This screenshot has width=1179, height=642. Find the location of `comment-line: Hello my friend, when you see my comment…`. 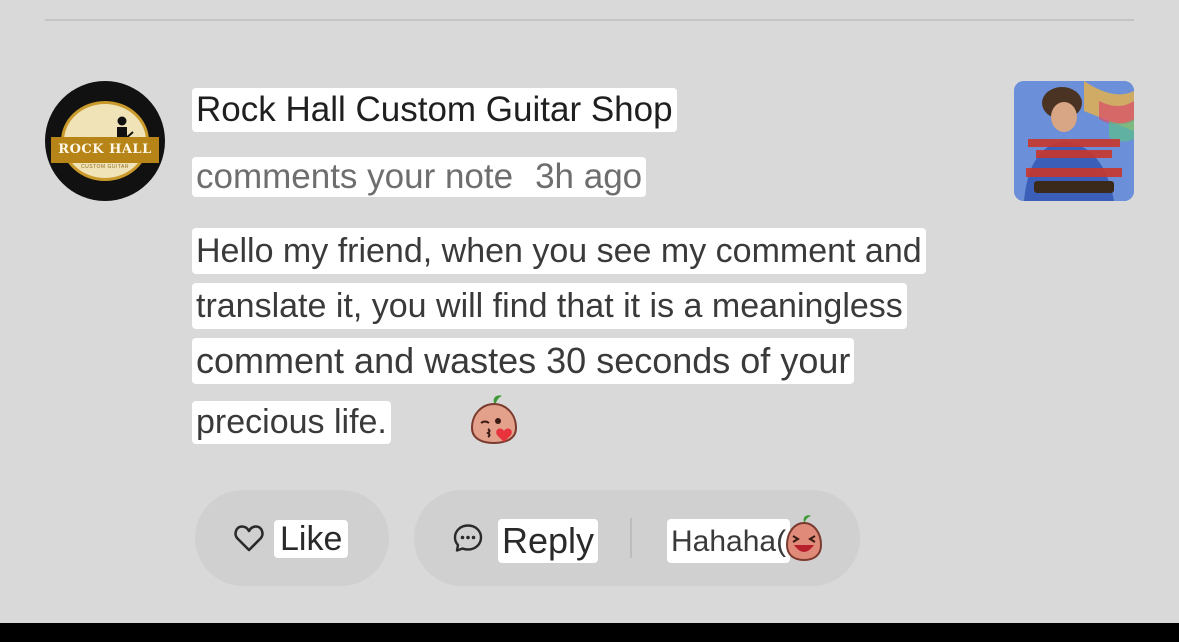

comment-line: Hello my friend, when you see my comment… is located at coordinates (559, 251).